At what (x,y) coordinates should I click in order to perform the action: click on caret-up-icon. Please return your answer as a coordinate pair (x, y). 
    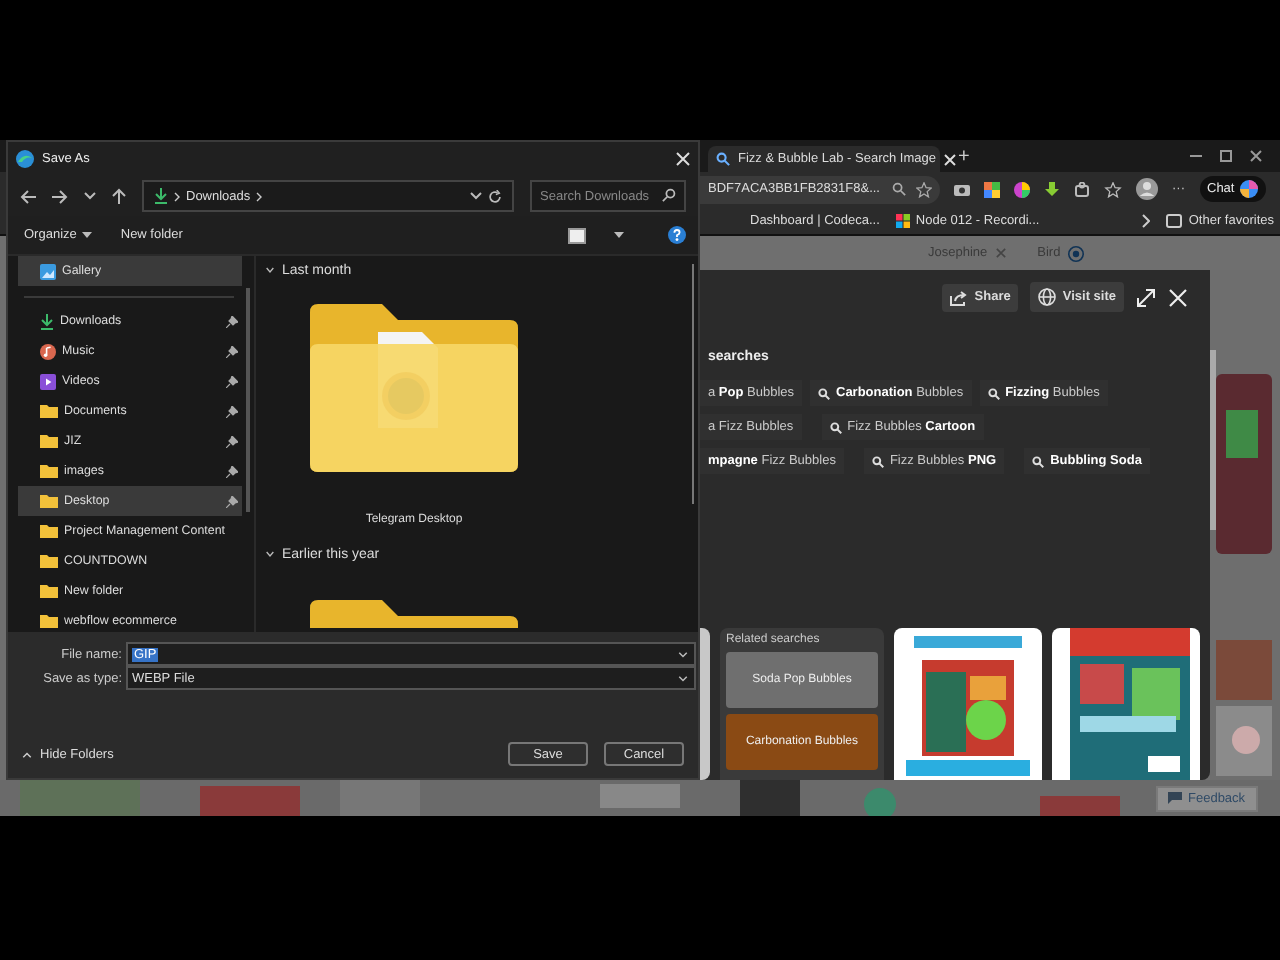
    Looking at the image, I should click on (27, 754).